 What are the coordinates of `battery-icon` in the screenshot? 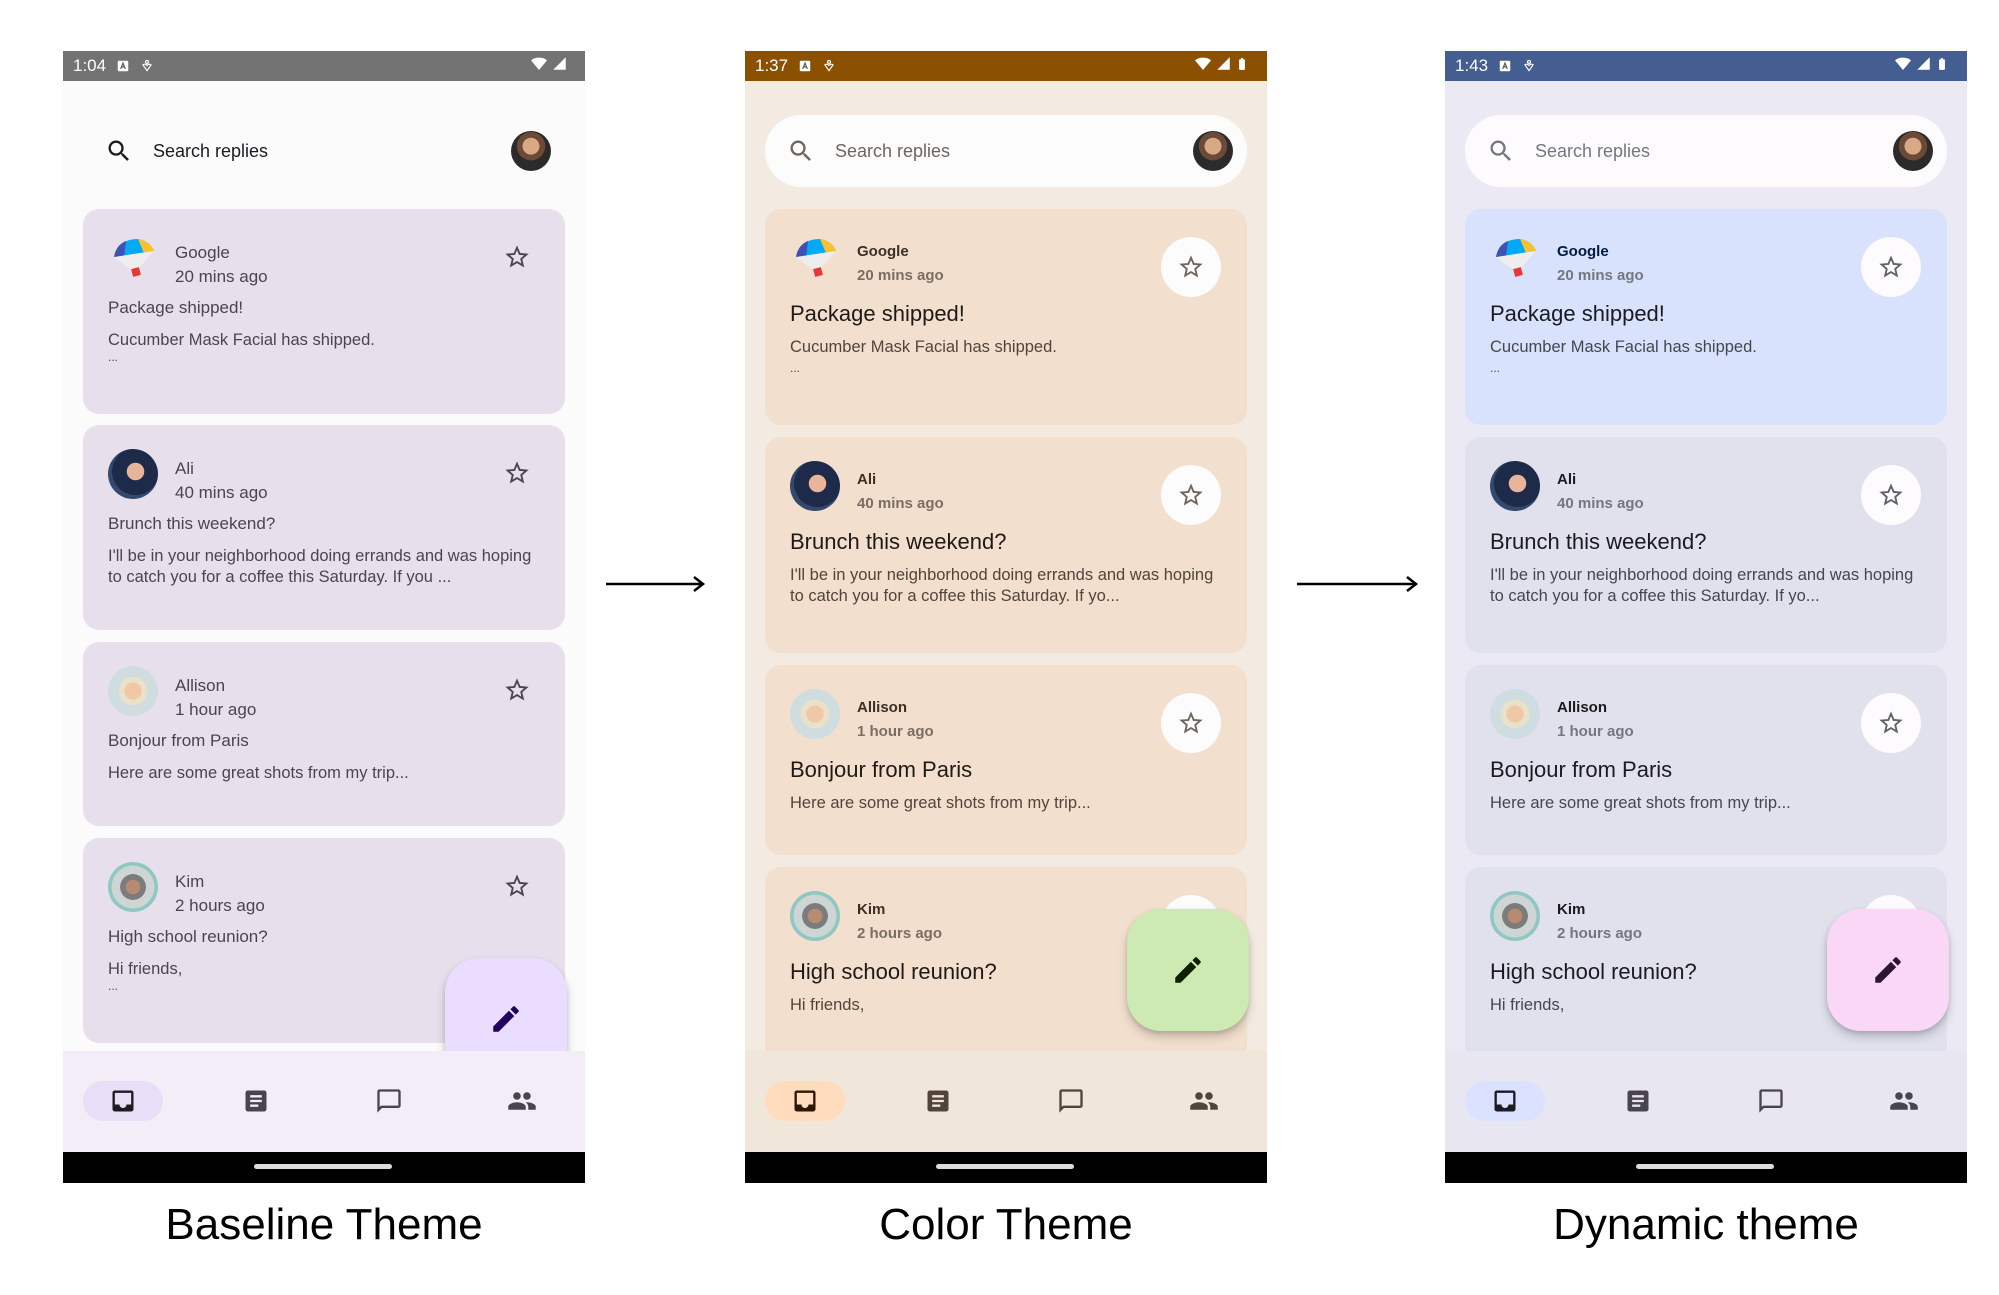 It's located at (1242, 66).